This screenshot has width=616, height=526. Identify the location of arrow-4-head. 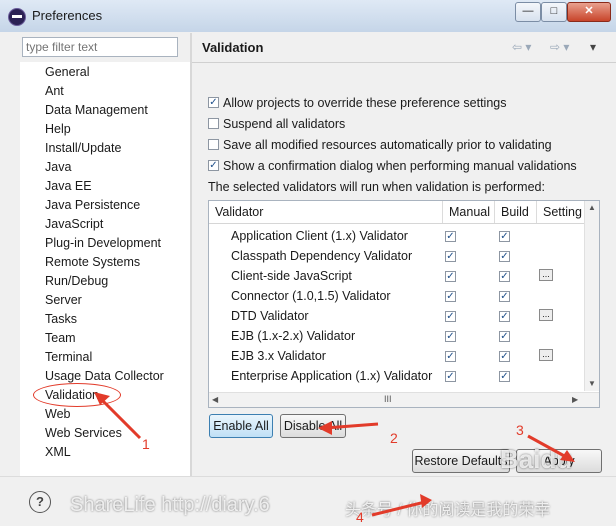
(426, 501).